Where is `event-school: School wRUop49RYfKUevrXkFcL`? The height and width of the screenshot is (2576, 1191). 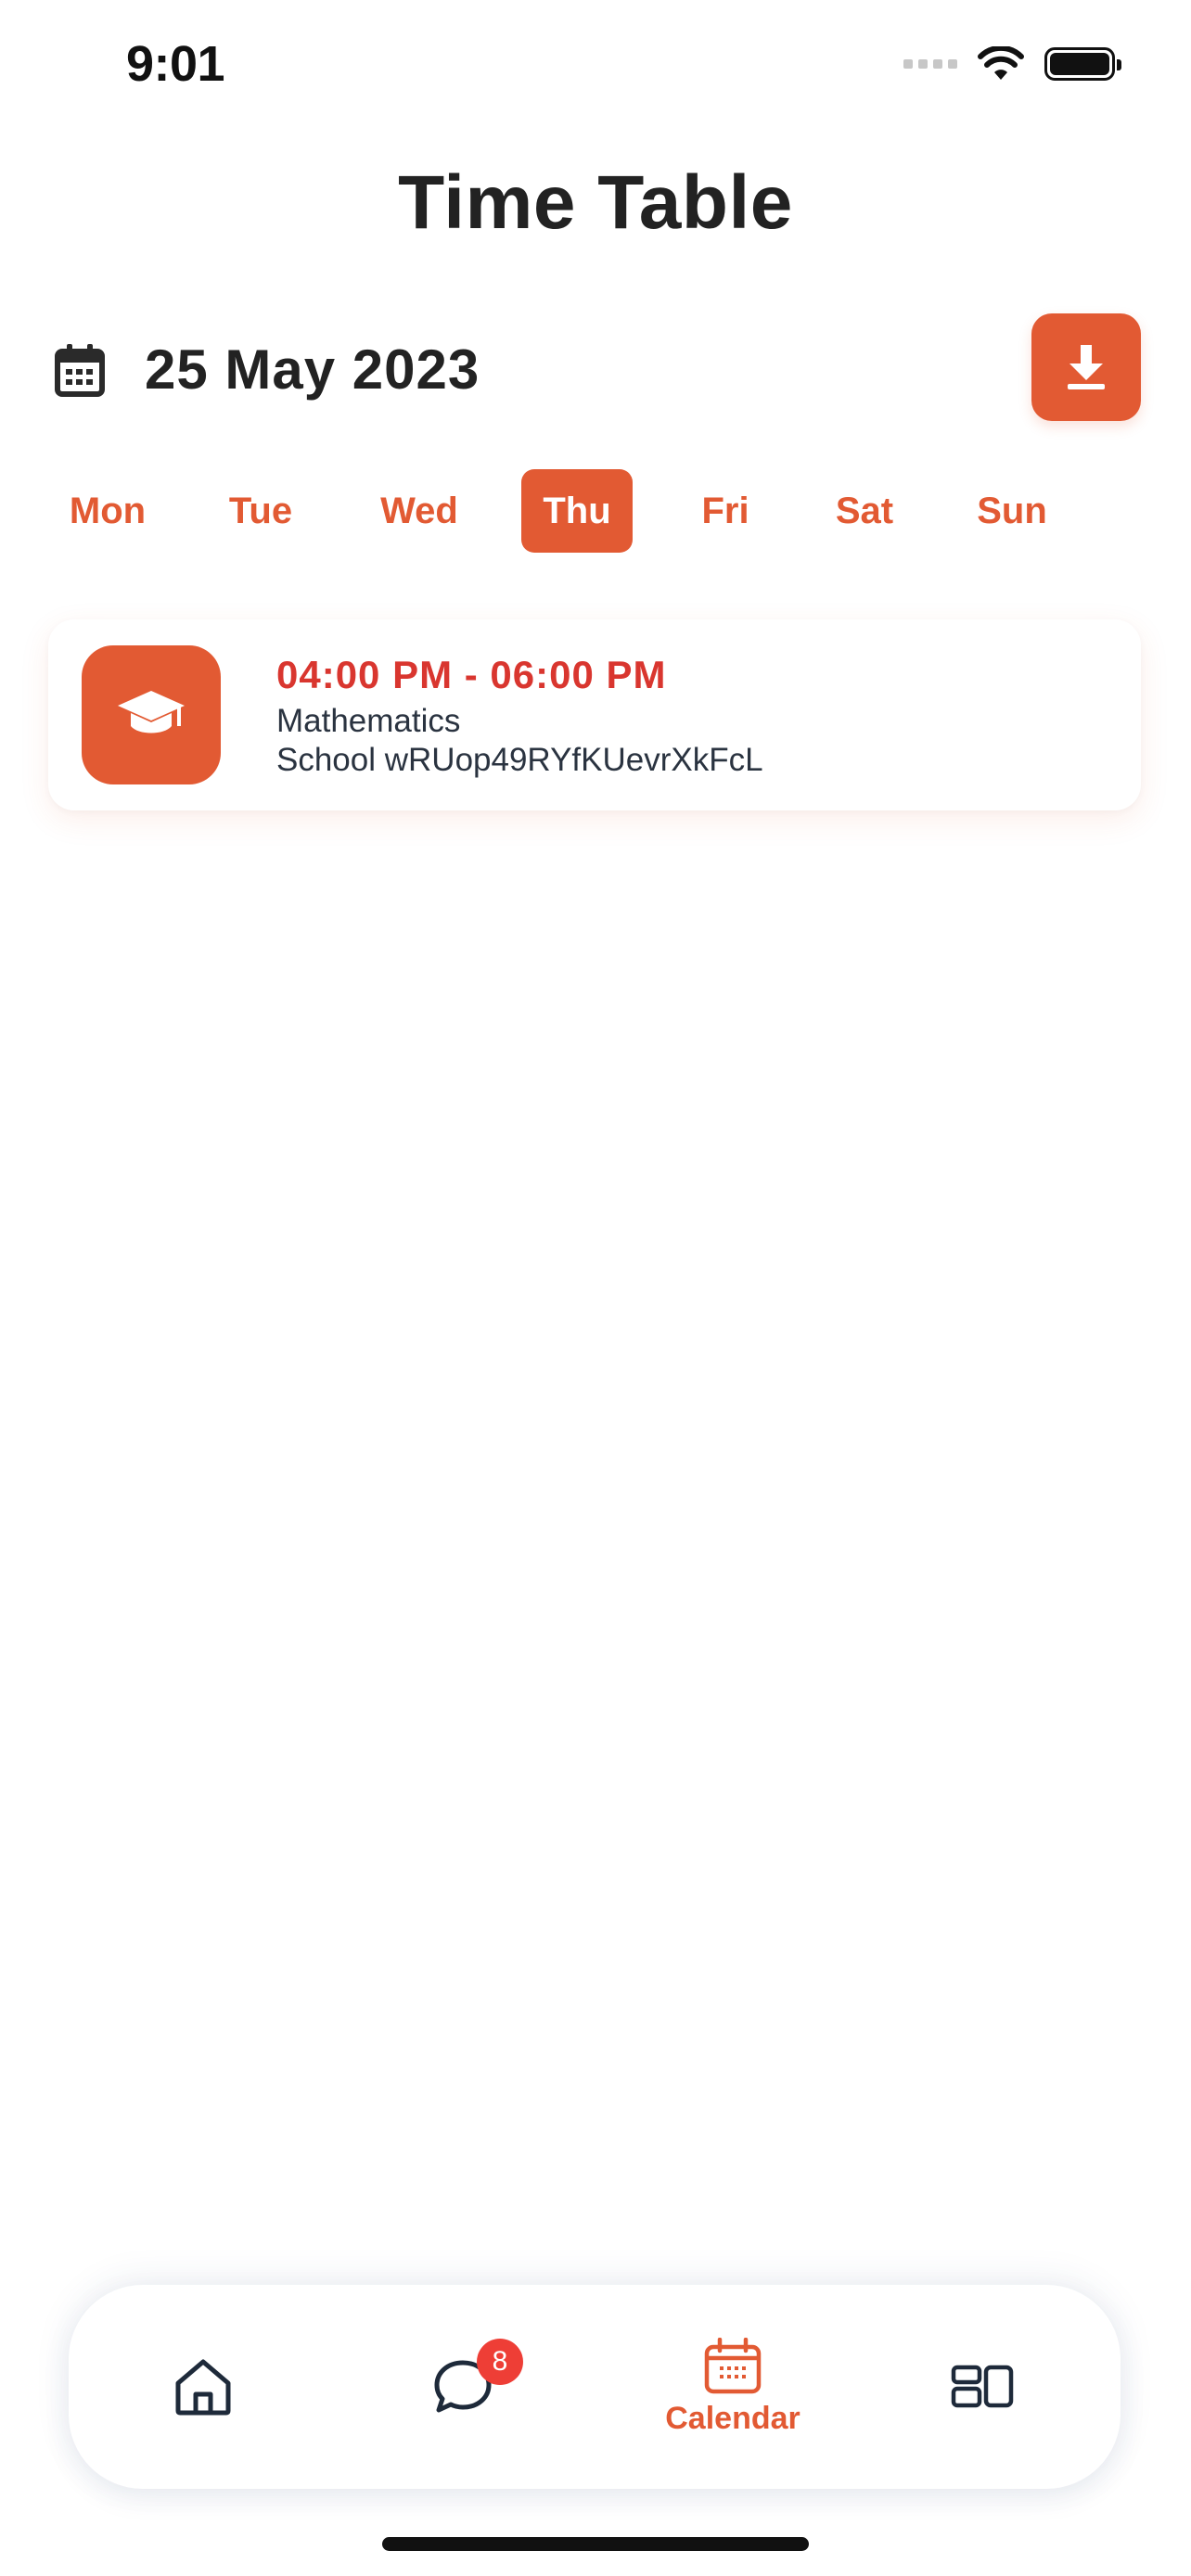
event-school: School wRUop49RYfKUevrXkFcL is located at coordinates (519, 760).